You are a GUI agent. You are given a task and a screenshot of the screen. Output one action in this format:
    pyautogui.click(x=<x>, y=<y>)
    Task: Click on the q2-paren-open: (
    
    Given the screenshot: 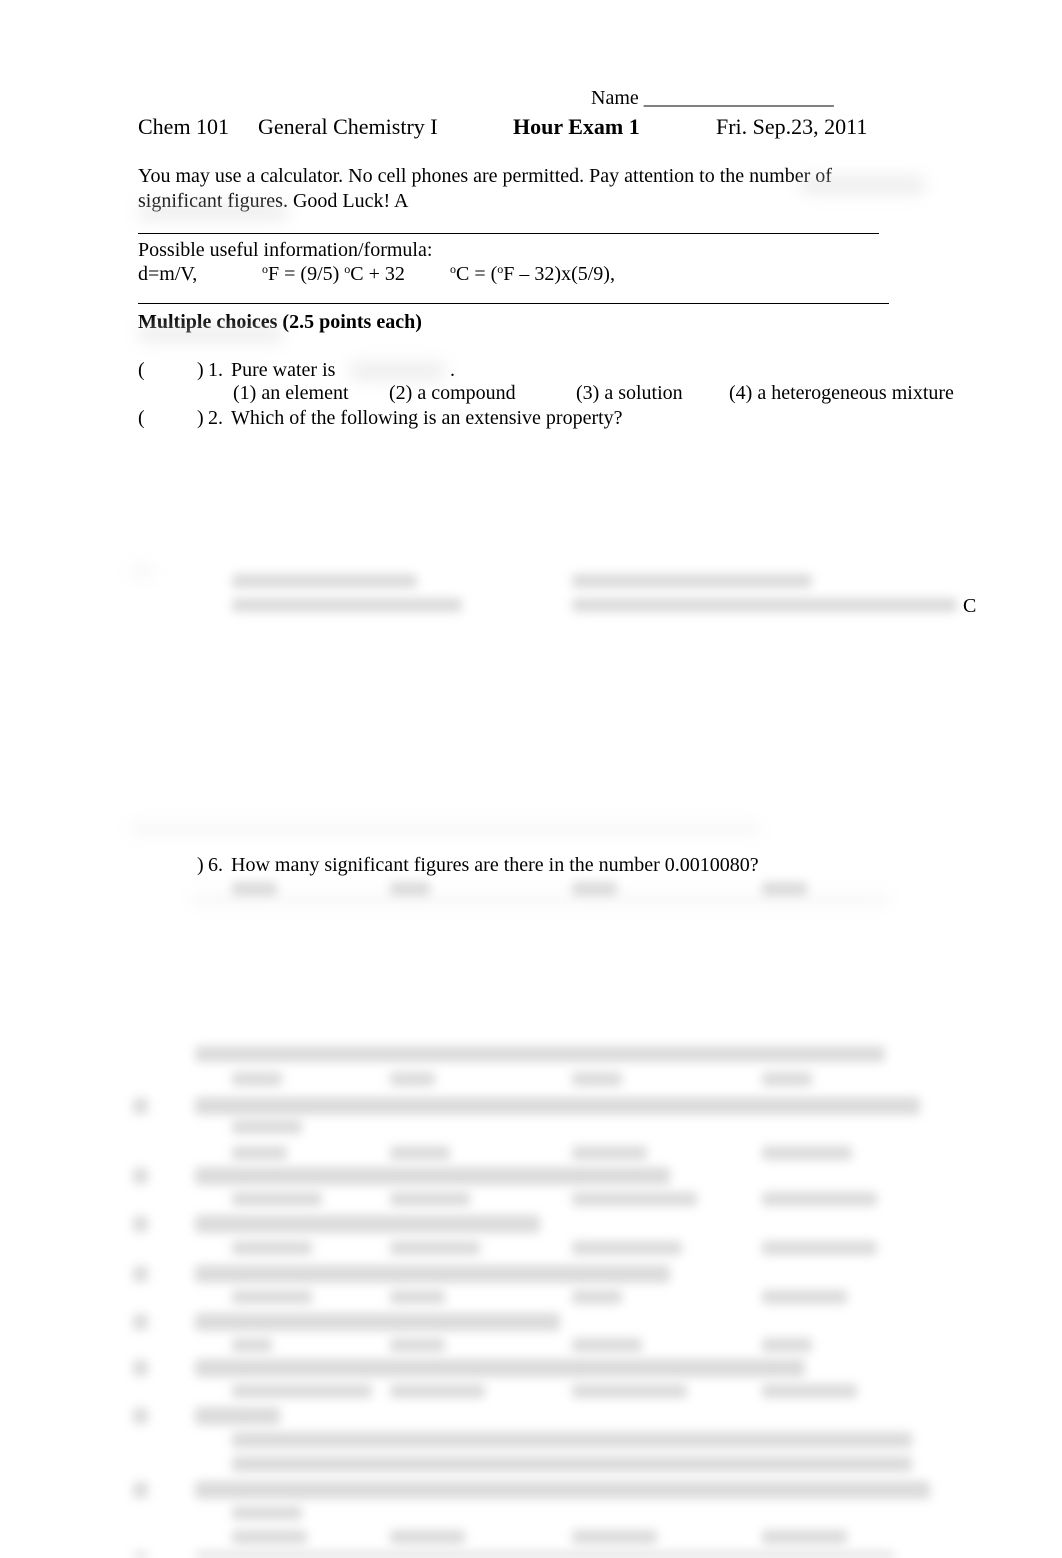 What is the action you would take?
    pyautogui.click(x=141, y=418)
    